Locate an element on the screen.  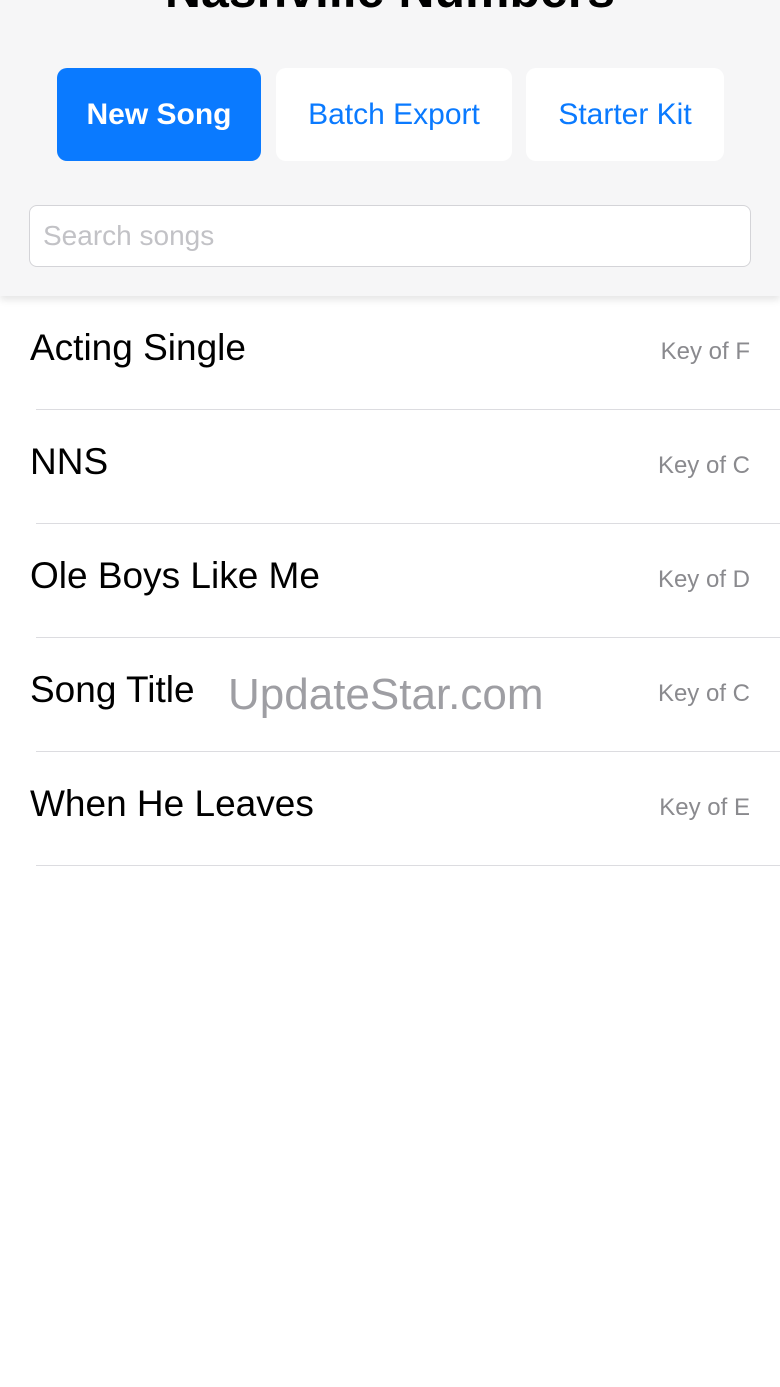
song-key: Key of F is located at coordinates (705, 351).